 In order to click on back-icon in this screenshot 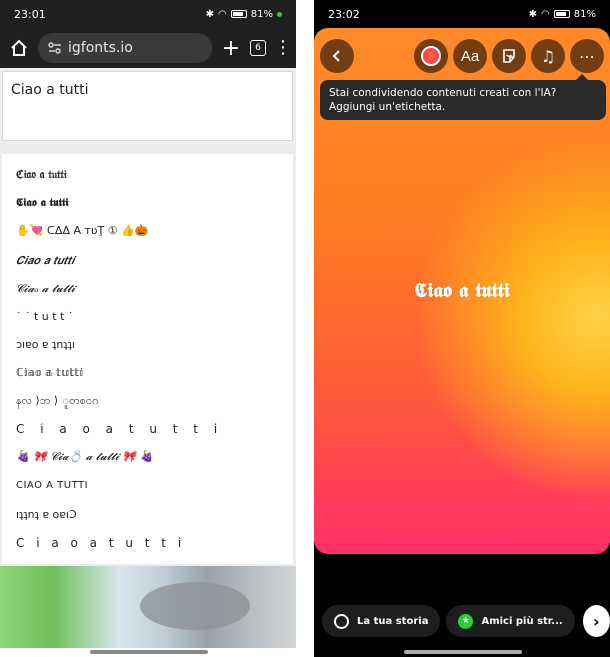, I will do `click(337, 56)`.